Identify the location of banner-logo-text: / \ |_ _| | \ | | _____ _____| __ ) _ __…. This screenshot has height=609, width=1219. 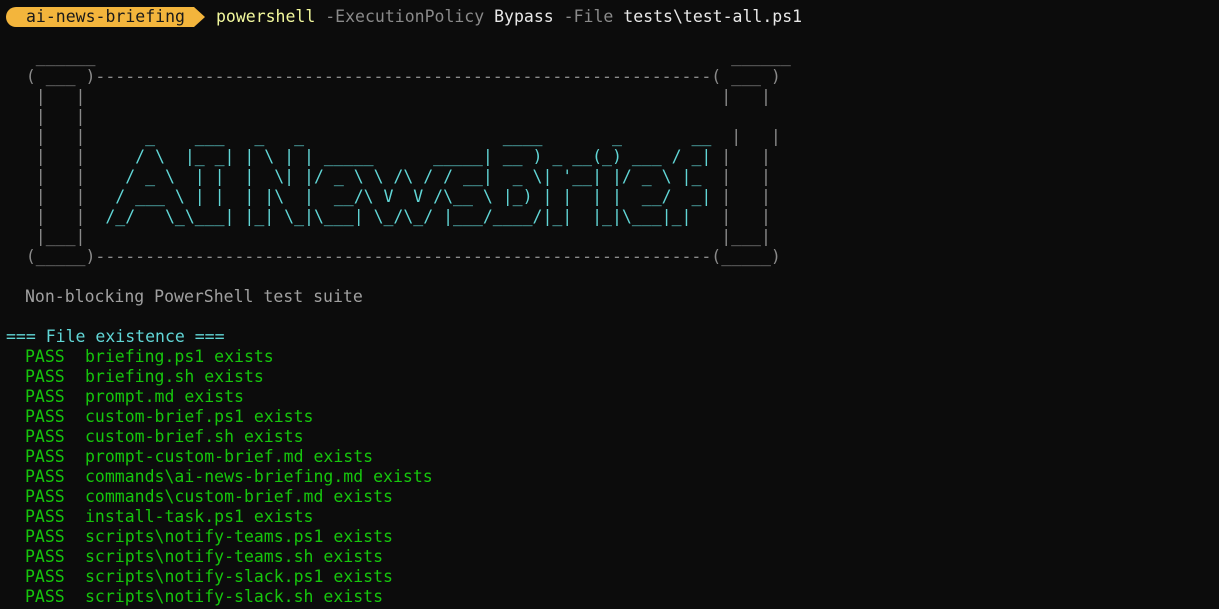
(403, 156).